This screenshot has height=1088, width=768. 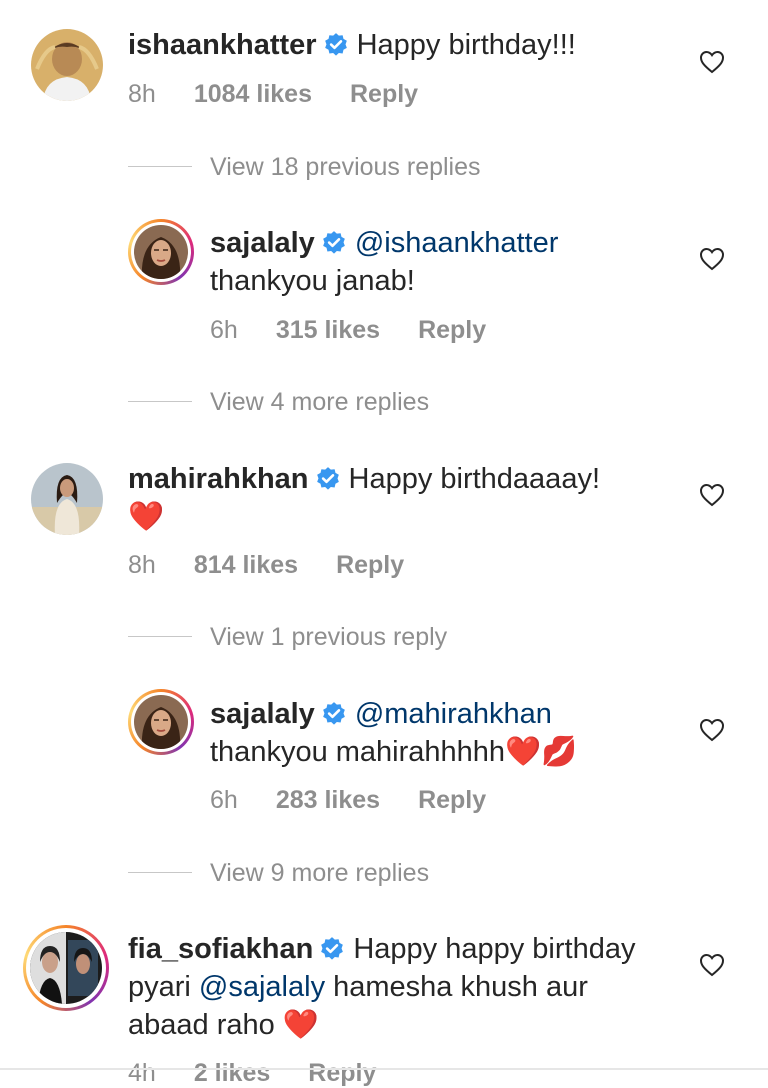 What do you see at coordinates (450, 262) in the screenshot?
I see `comment-text: sajalaly @ishaankhatter thankyou janab!` at bounding box center [450, 262].